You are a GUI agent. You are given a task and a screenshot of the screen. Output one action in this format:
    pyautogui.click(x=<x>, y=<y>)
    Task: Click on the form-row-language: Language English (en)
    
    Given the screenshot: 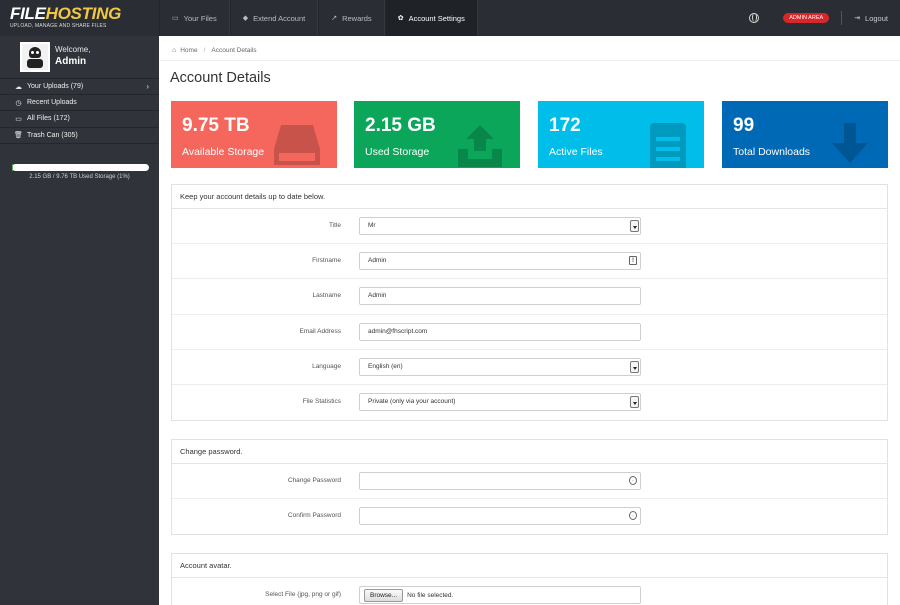 What is the action you would take?
    pyautogui.click(x=529, y=367)
    